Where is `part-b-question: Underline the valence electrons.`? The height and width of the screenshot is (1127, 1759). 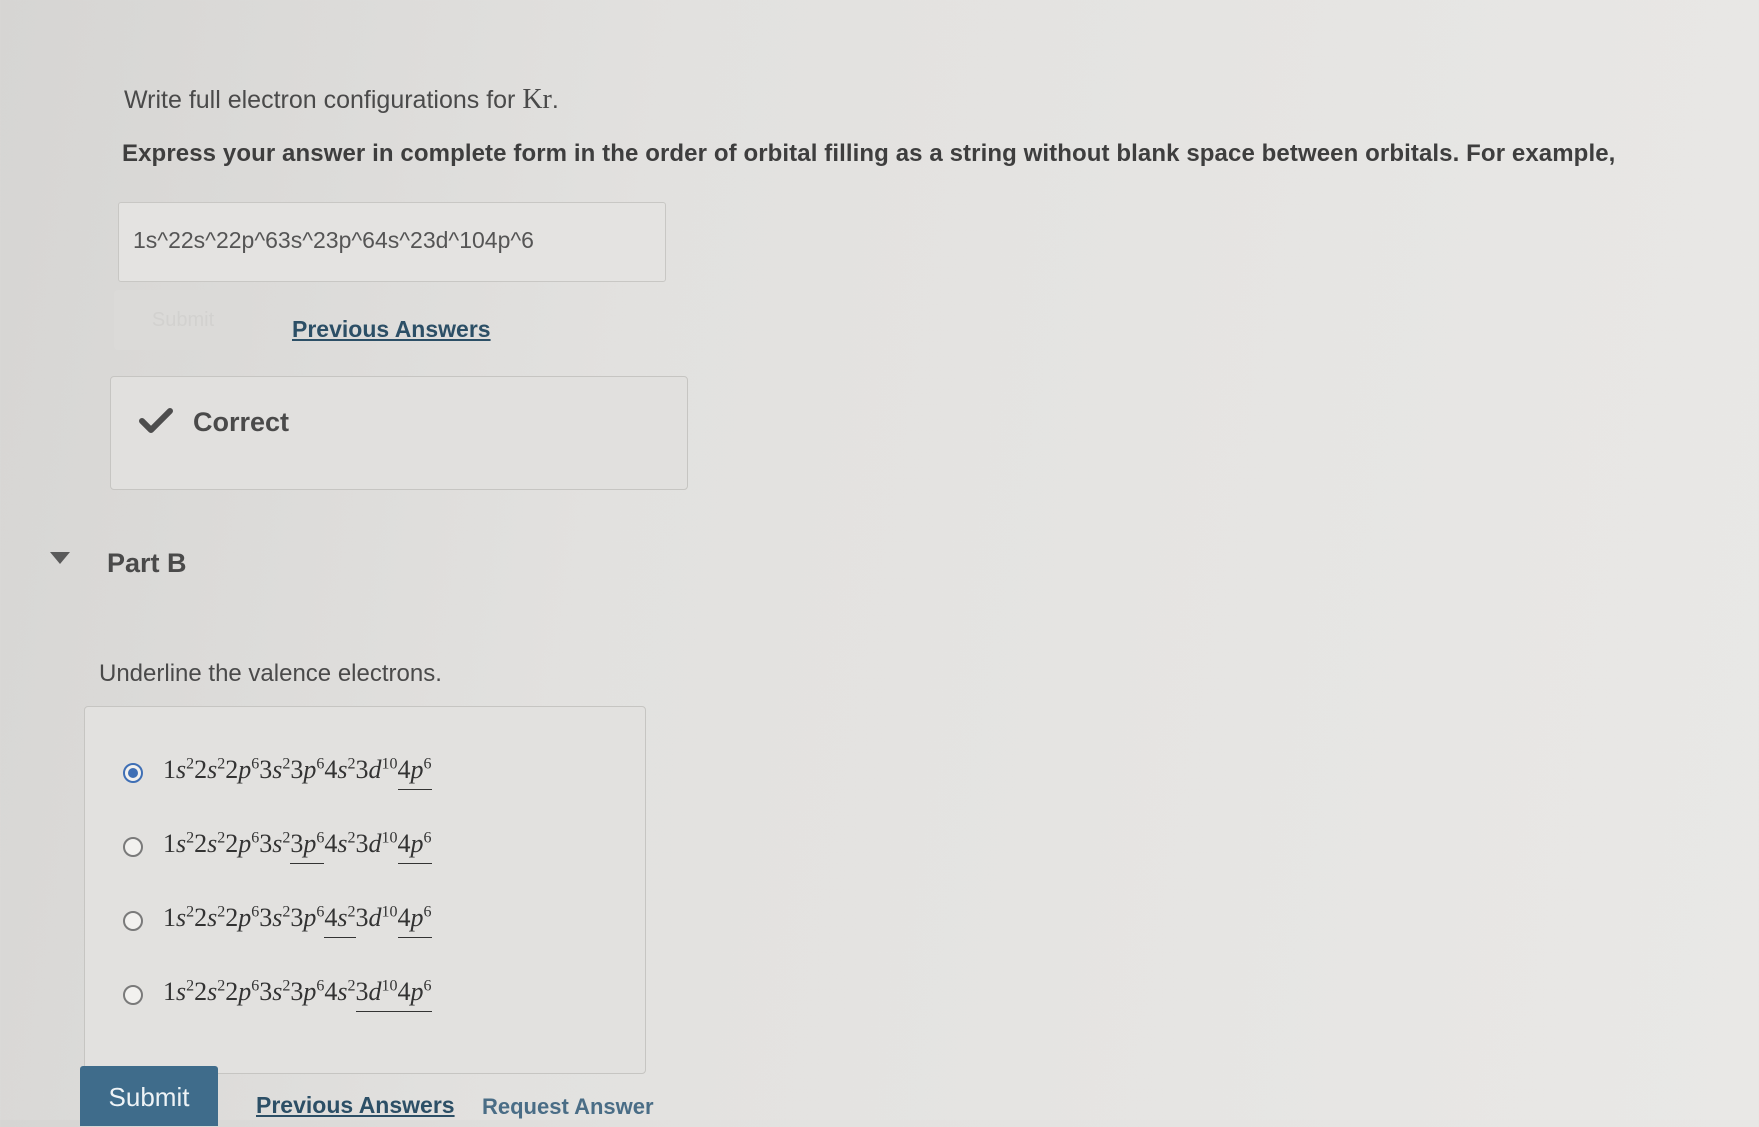
part-b-question: Underline the valence electrons. is located at coordinates (270, 673).